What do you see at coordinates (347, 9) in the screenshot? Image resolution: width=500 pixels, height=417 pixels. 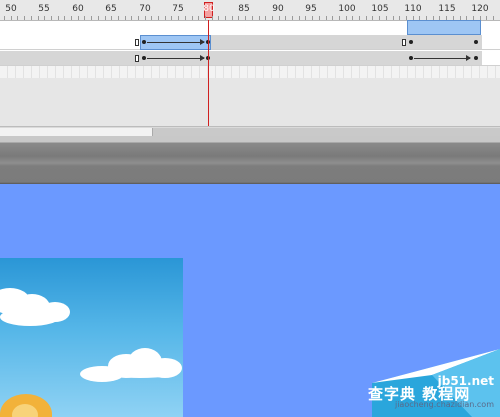 I see `ruler-label-100: 100` at bounding box center [347, 9].